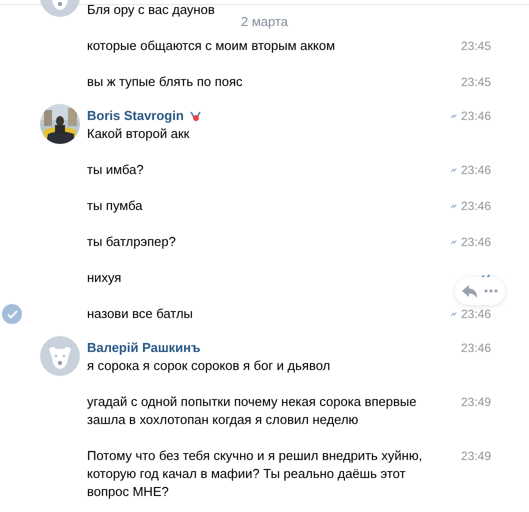 This screenshot has height=512, width=529. Describe the element at coordinates (12, 314) in the screenshot. I see `selected-check-icon` at that location.